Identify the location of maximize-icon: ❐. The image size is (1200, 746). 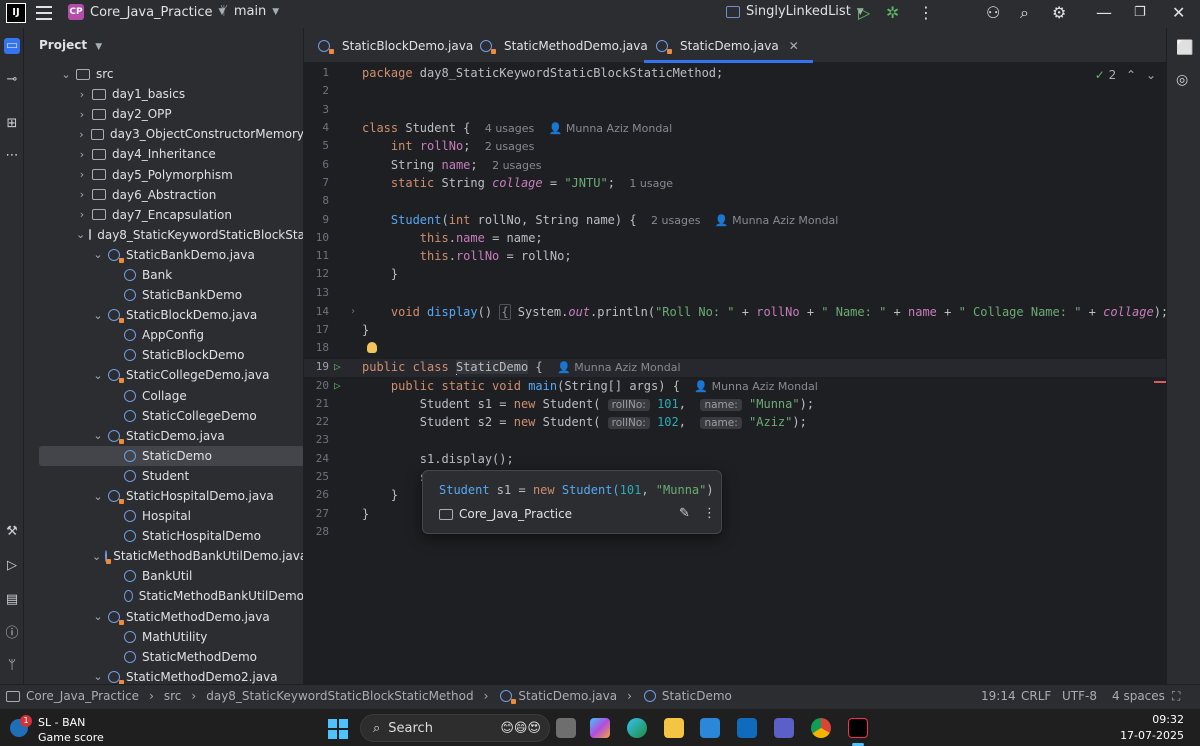
(1140, 12).